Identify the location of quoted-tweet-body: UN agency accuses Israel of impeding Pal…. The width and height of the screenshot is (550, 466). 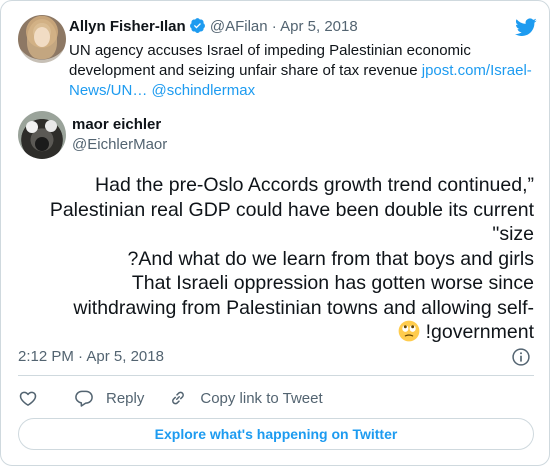
(270, 60).